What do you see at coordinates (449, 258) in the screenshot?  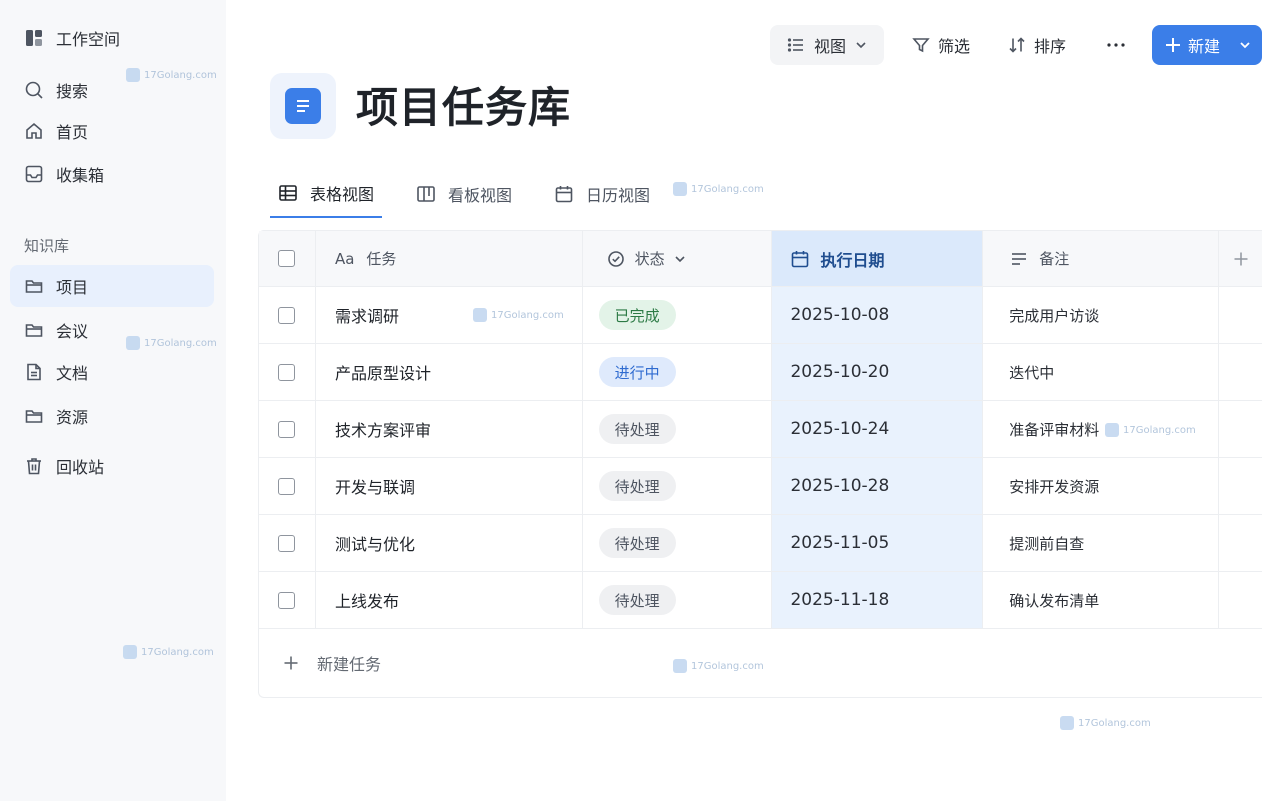 I see `column-header-task: Aa 任务` at bounding box center [449, 258].